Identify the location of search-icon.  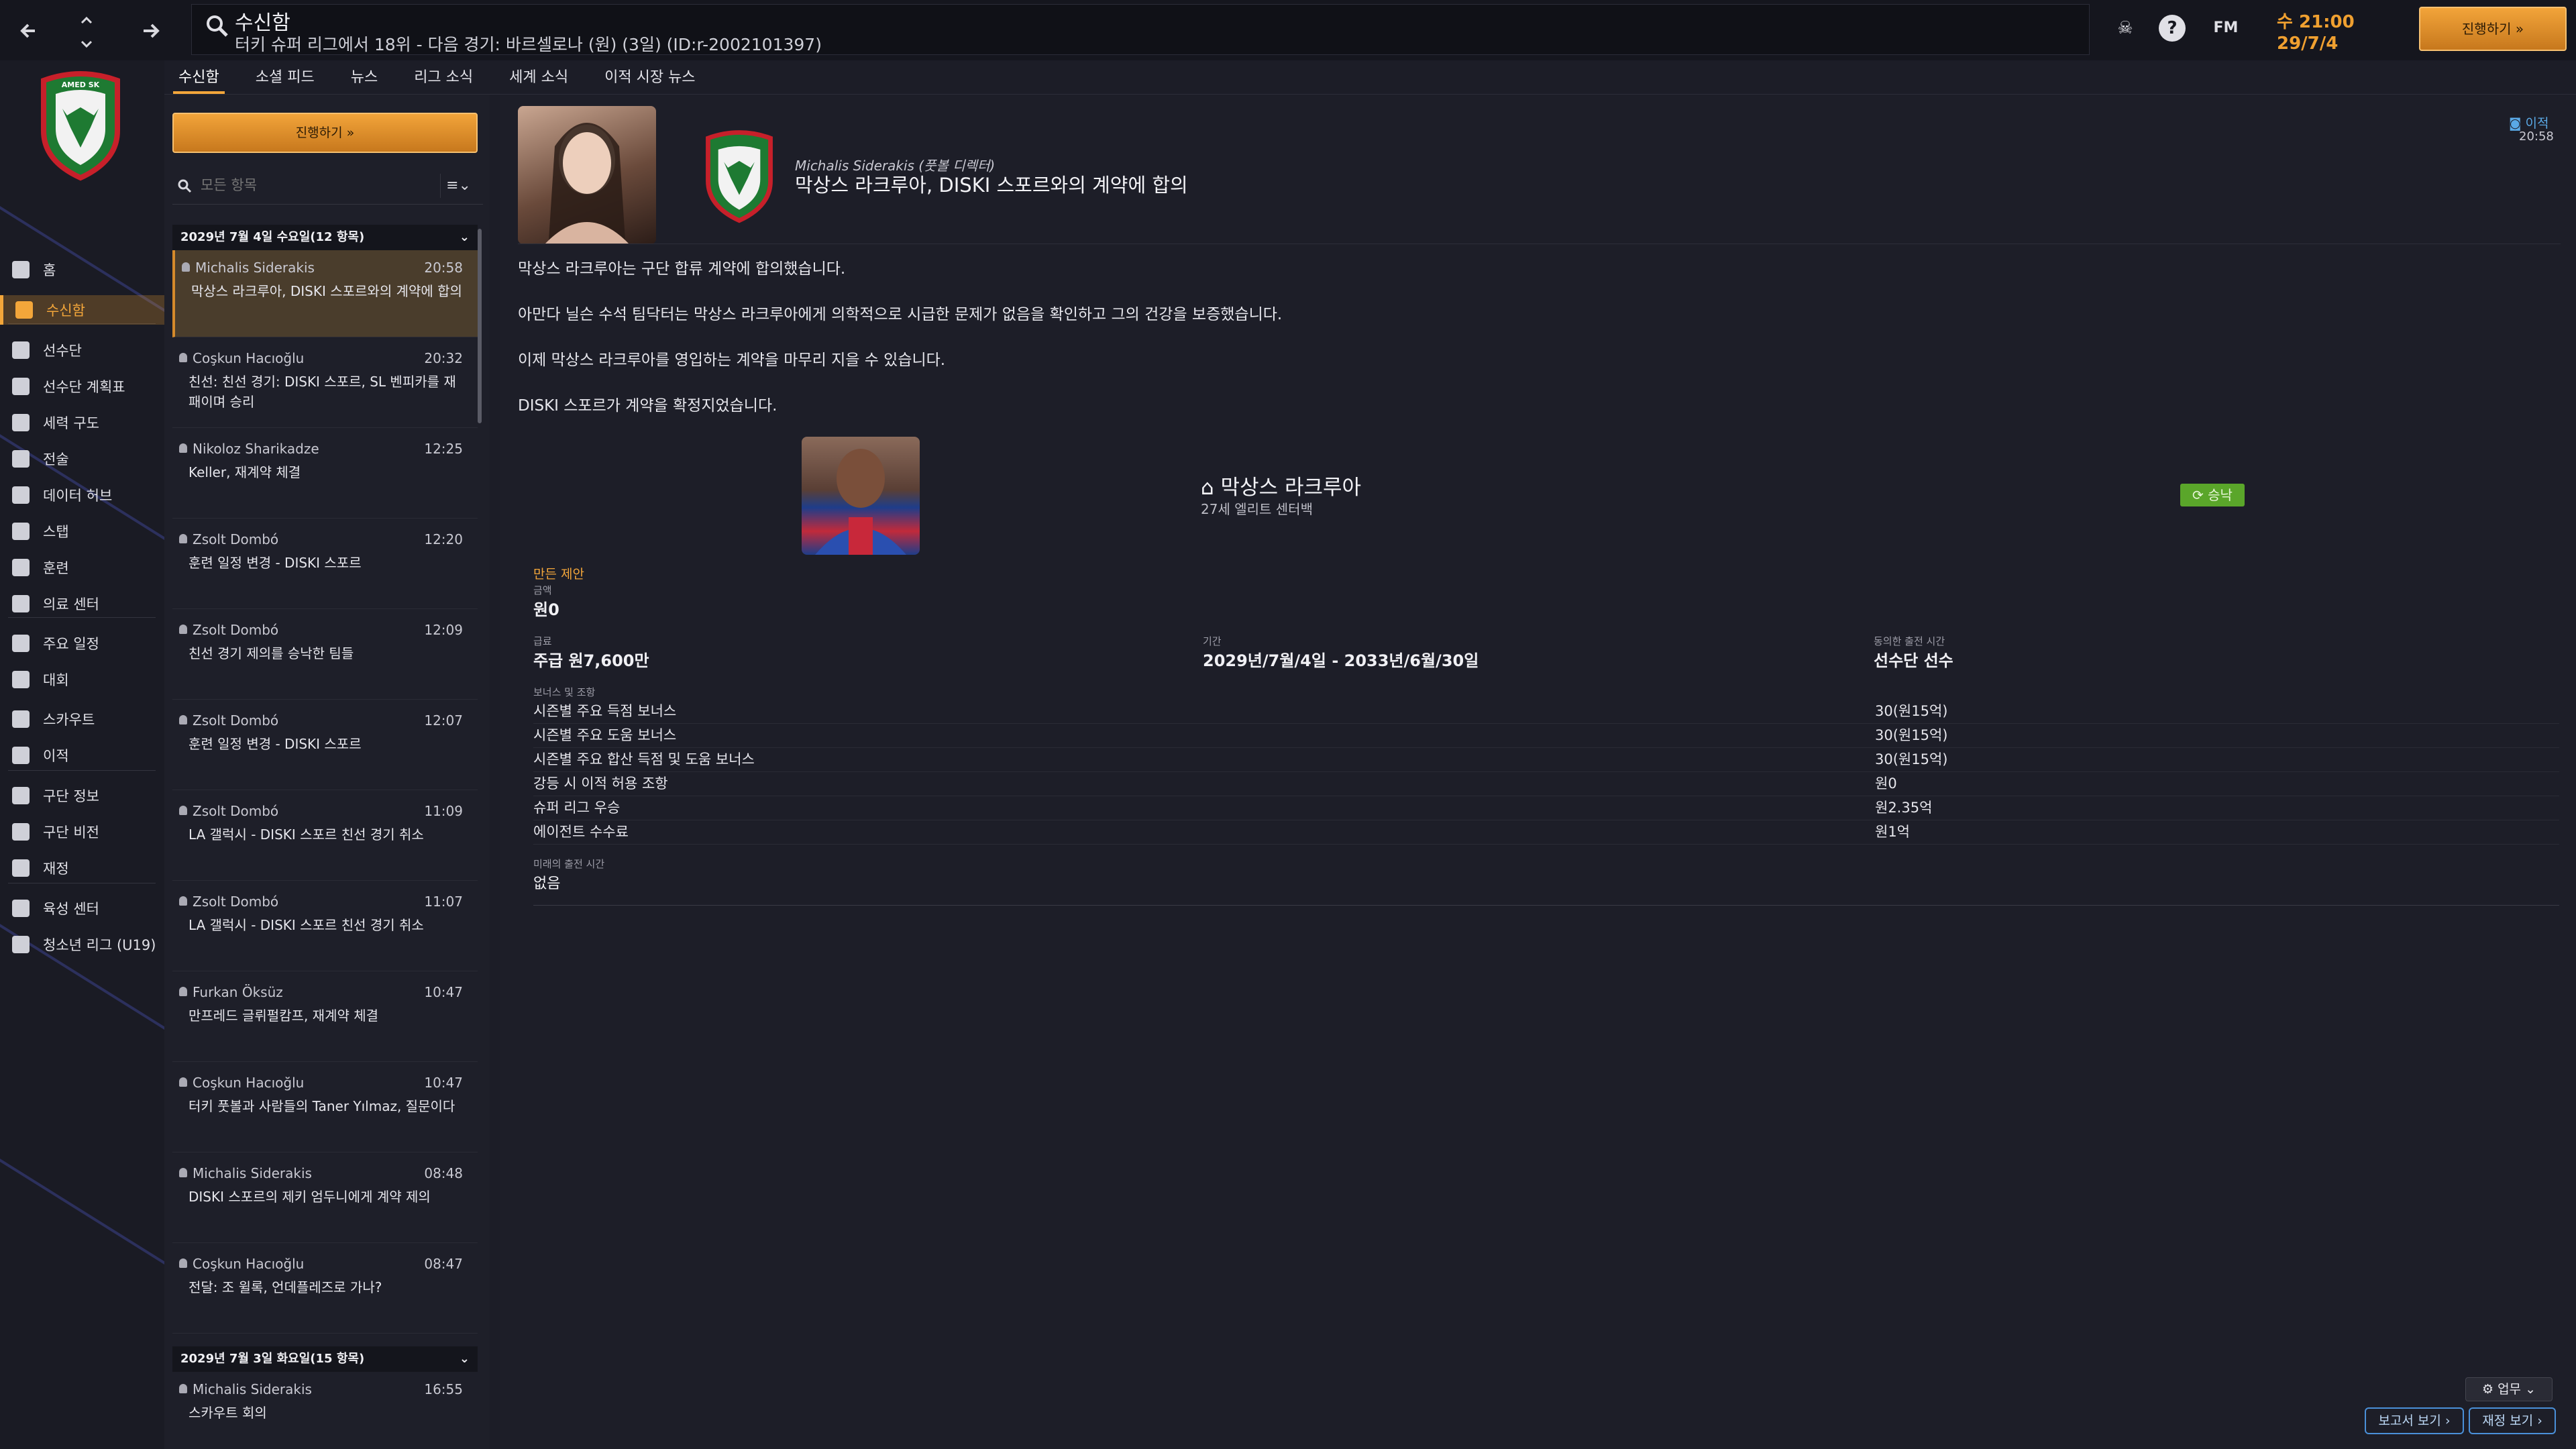
(185, 186).